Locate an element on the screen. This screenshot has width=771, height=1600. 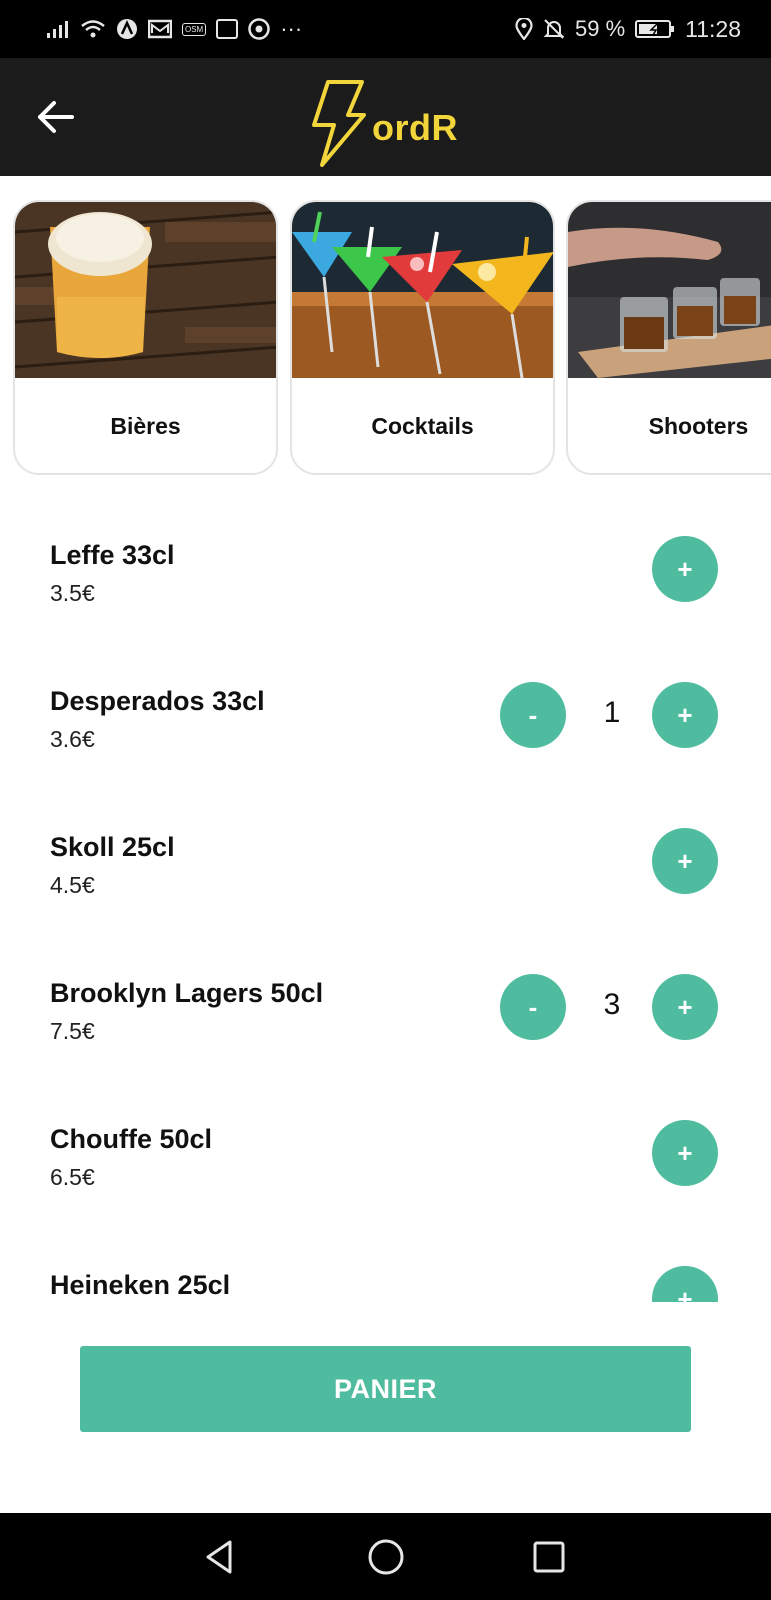
more-notifications-icon: ··· is located at coordinates (291, 28).